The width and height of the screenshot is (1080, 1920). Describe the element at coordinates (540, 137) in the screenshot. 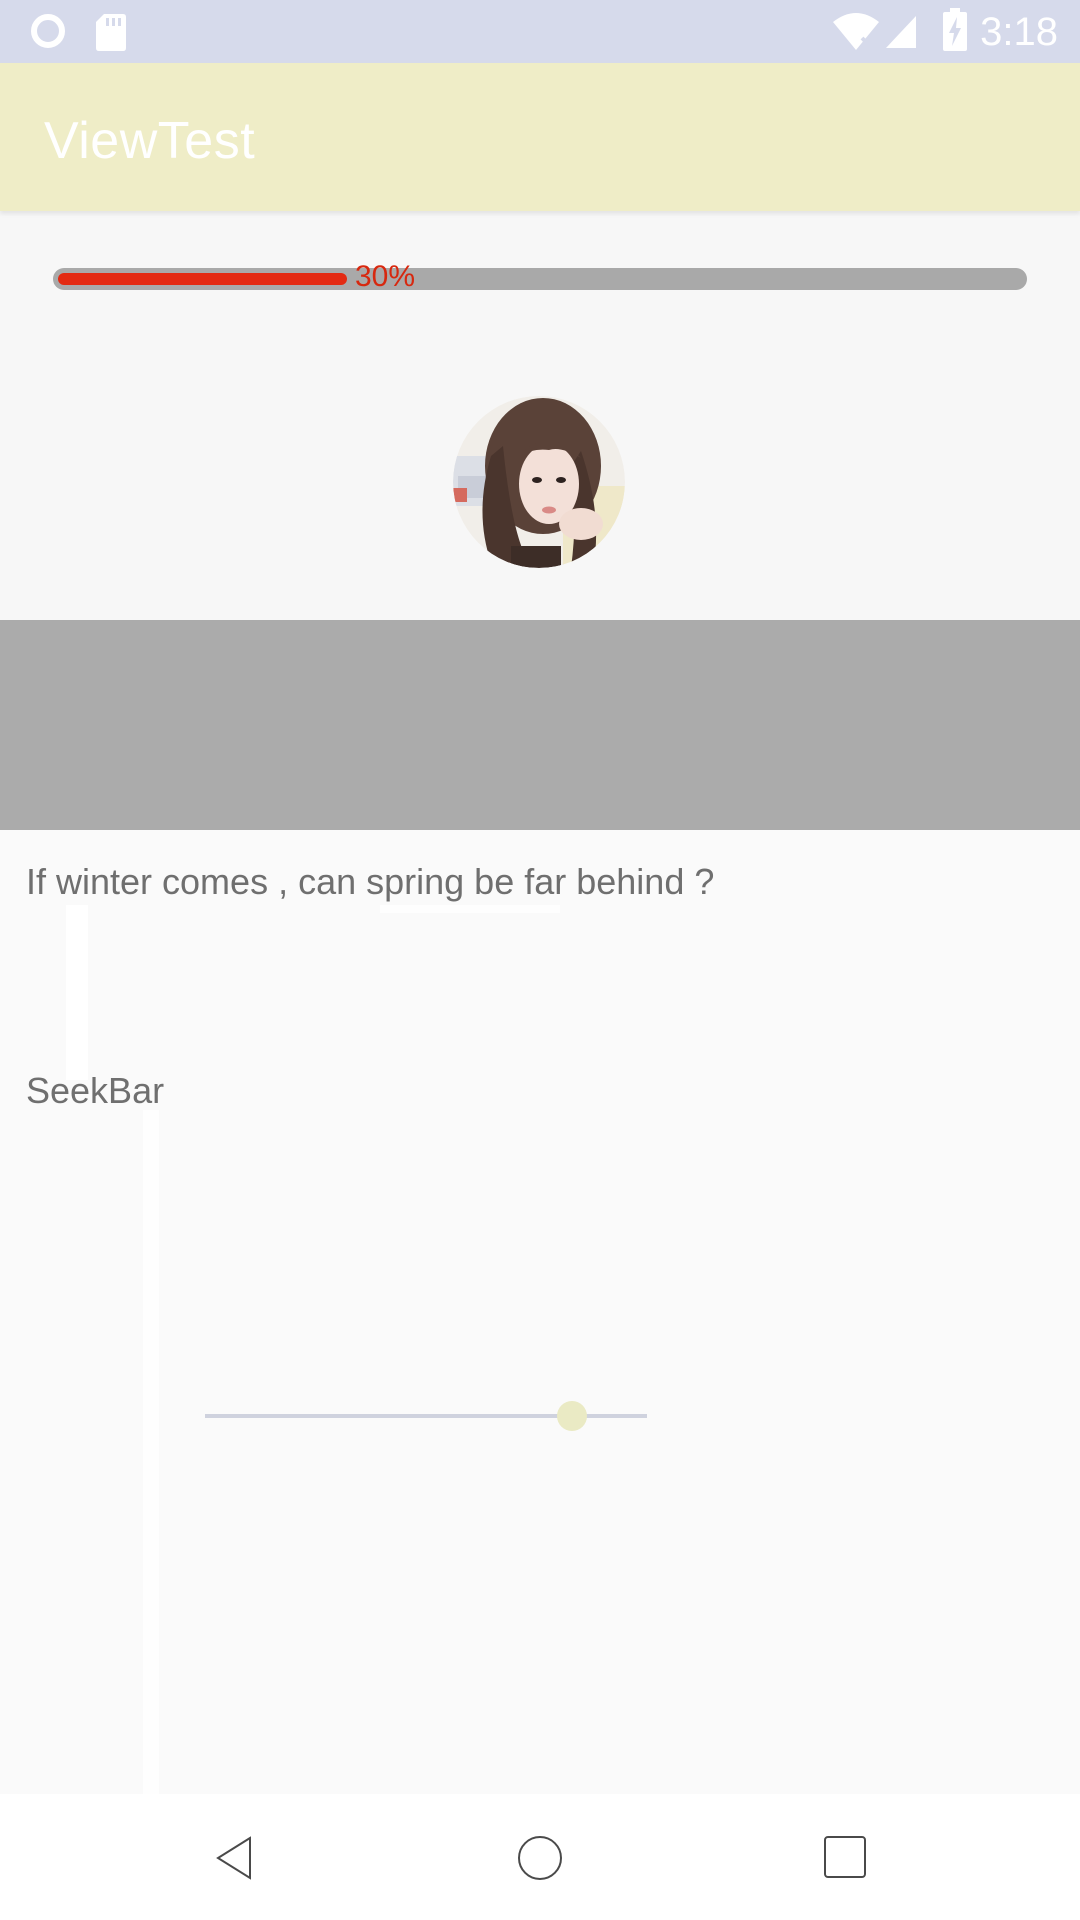

I see `app-bar: ViewTest` at that location.